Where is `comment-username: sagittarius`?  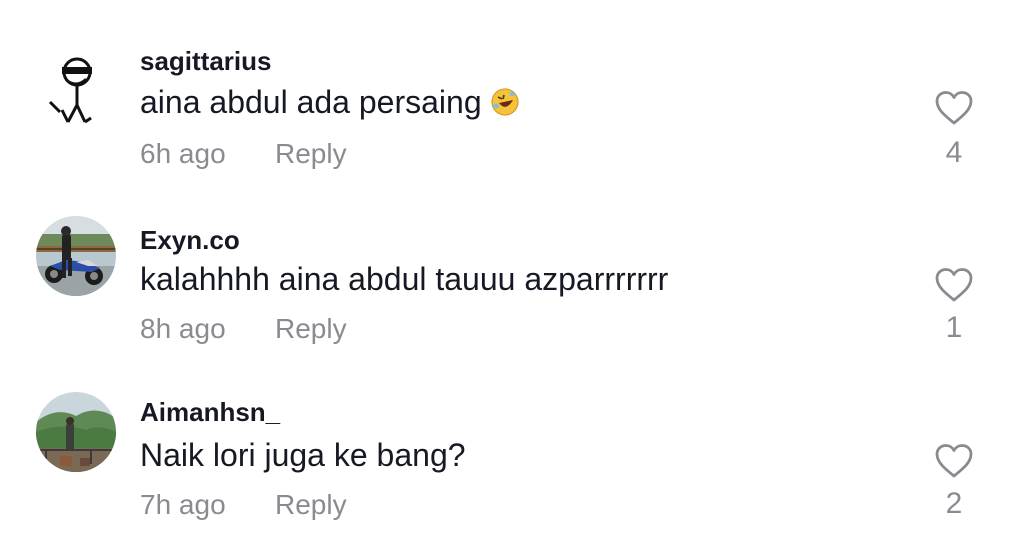
comment-username: sagittarius is located at coordinates (206, 61).